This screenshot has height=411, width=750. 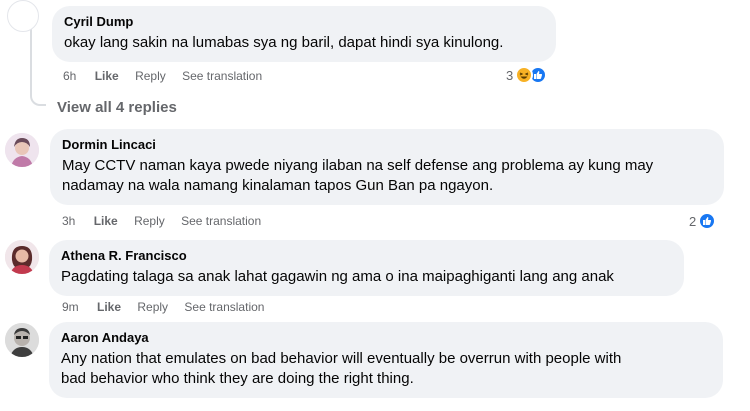 I want to click on thread-line, so click(x=38, y=67).